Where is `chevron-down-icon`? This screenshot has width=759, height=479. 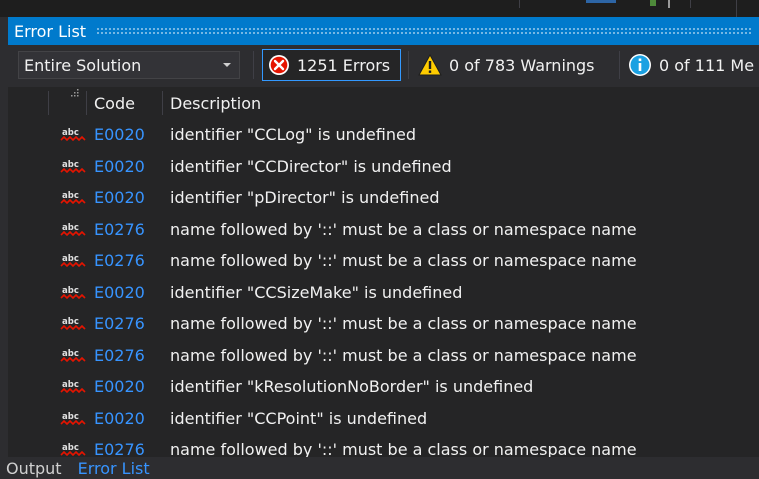 chevron-down-icon is located at coordinates (227, 65).